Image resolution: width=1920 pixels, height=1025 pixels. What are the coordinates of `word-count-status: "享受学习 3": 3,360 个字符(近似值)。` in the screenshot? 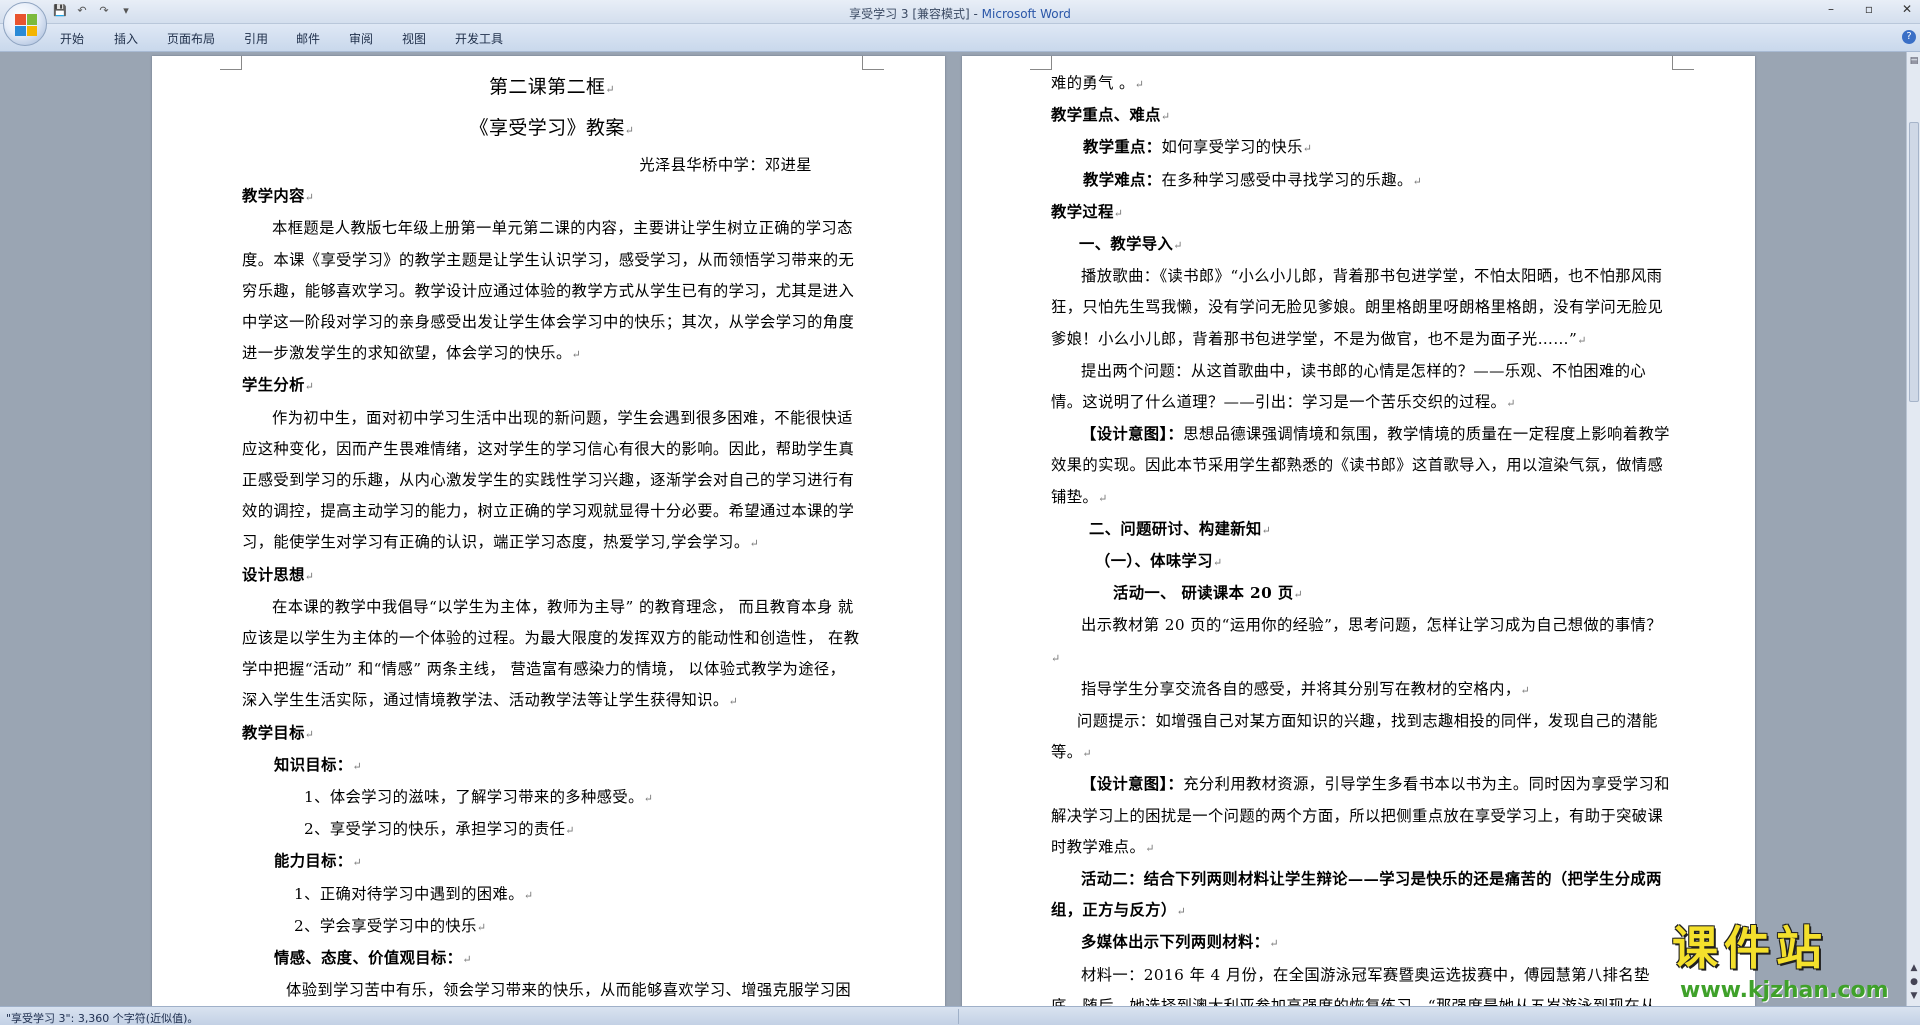 It's located at (102, 1017).